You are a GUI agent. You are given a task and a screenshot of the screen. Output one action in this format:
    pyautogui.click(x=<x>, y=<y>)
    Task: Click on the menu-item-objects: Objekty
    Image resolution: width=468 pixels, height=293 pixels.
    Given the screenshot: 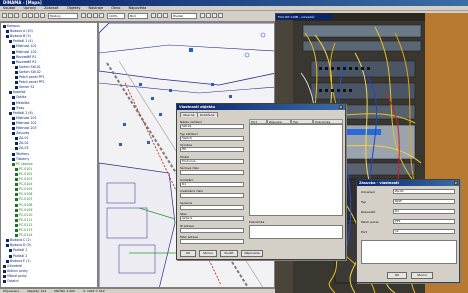 What is the action you would take?
    pyautogui.click(x=74, y=8)
    